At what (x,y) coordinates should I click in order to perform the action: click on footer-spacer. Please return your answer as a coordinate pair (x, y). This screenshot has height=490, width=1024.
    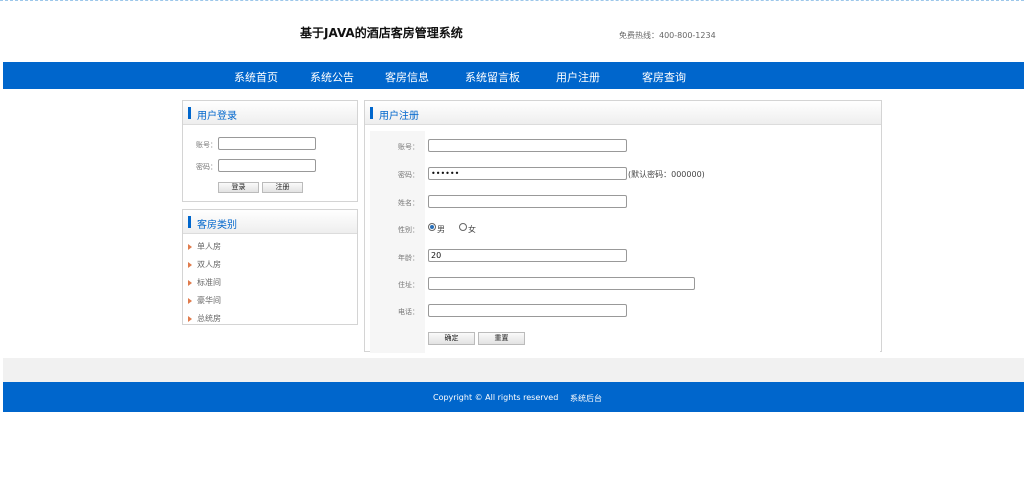
    Looking at the image, I should click on (513, 370).